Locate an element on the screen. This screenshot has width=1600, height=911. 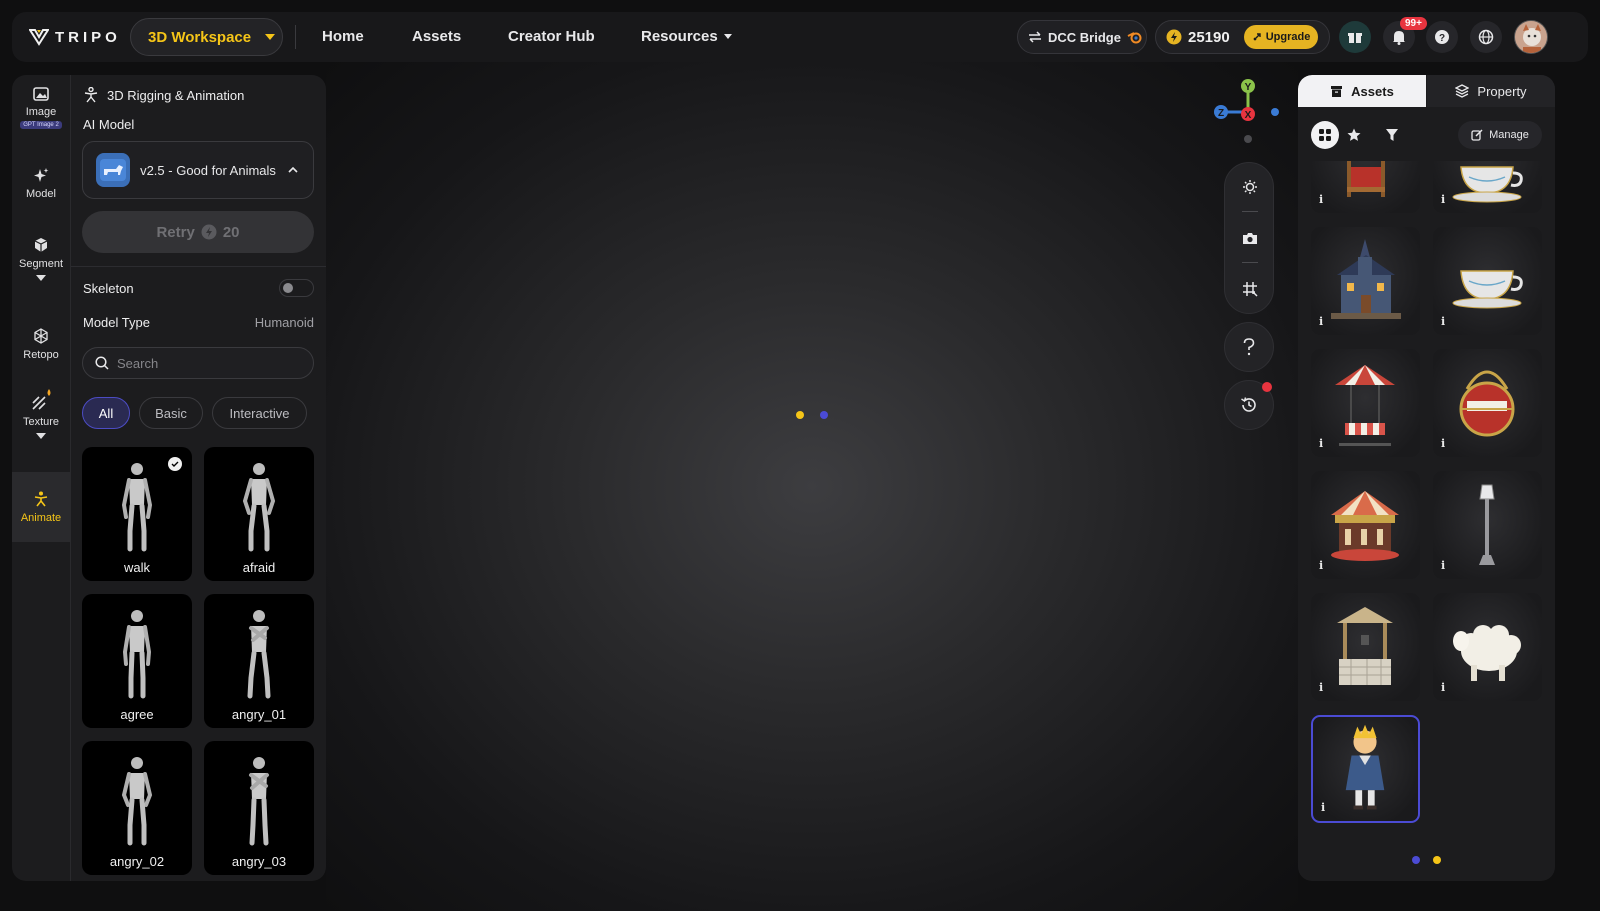
lighting-button is located at coordinates (1250, 187).